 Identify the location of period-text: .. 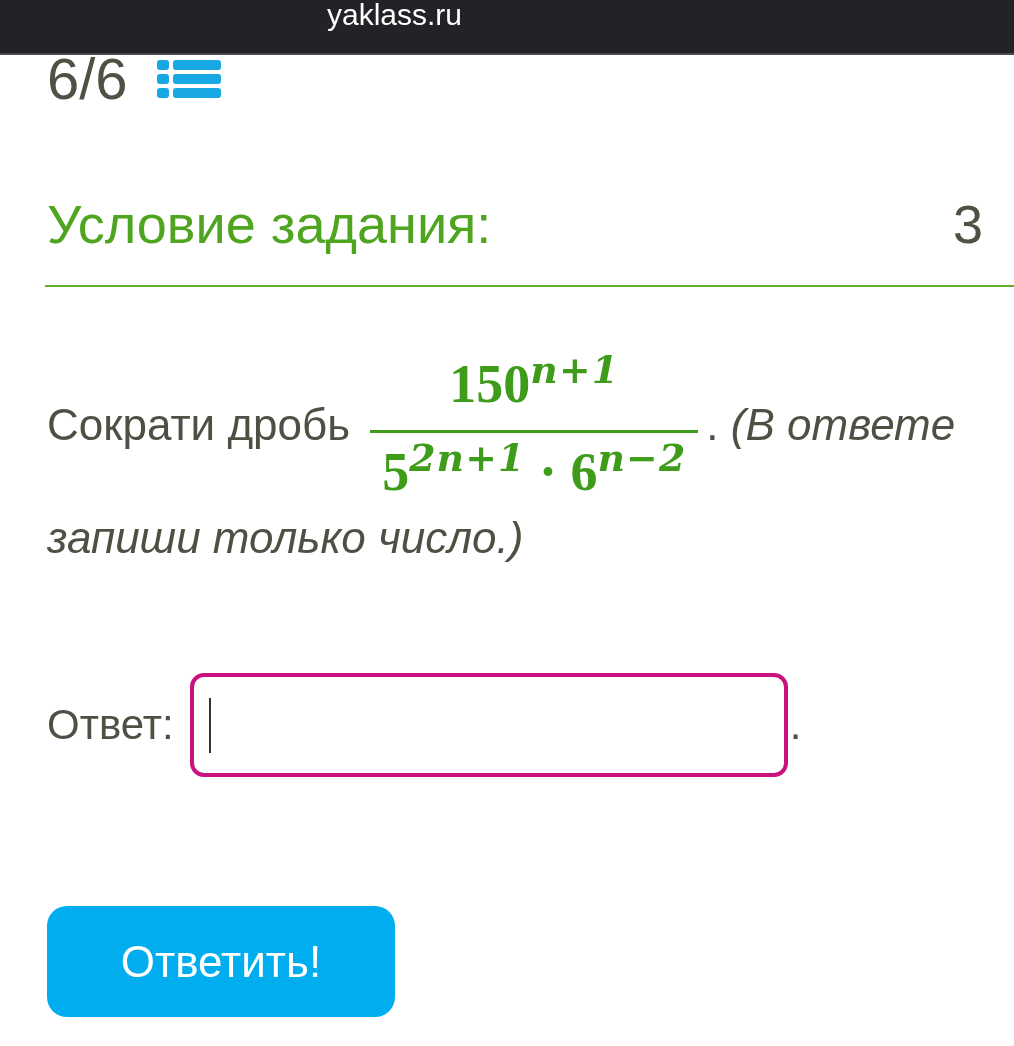
(795, 724).